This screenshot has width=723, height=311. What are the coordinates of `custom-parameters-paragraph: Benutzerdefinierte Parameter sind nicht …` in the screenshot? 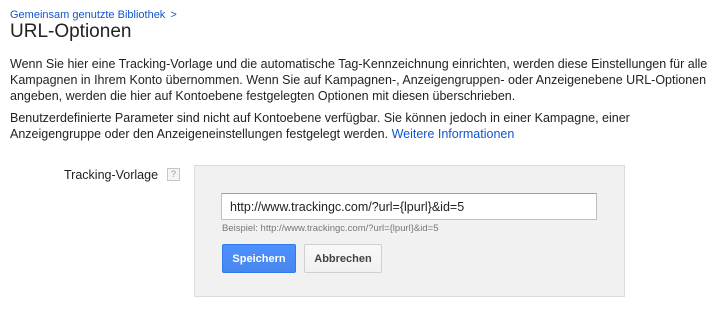 It's located at (362, 126).